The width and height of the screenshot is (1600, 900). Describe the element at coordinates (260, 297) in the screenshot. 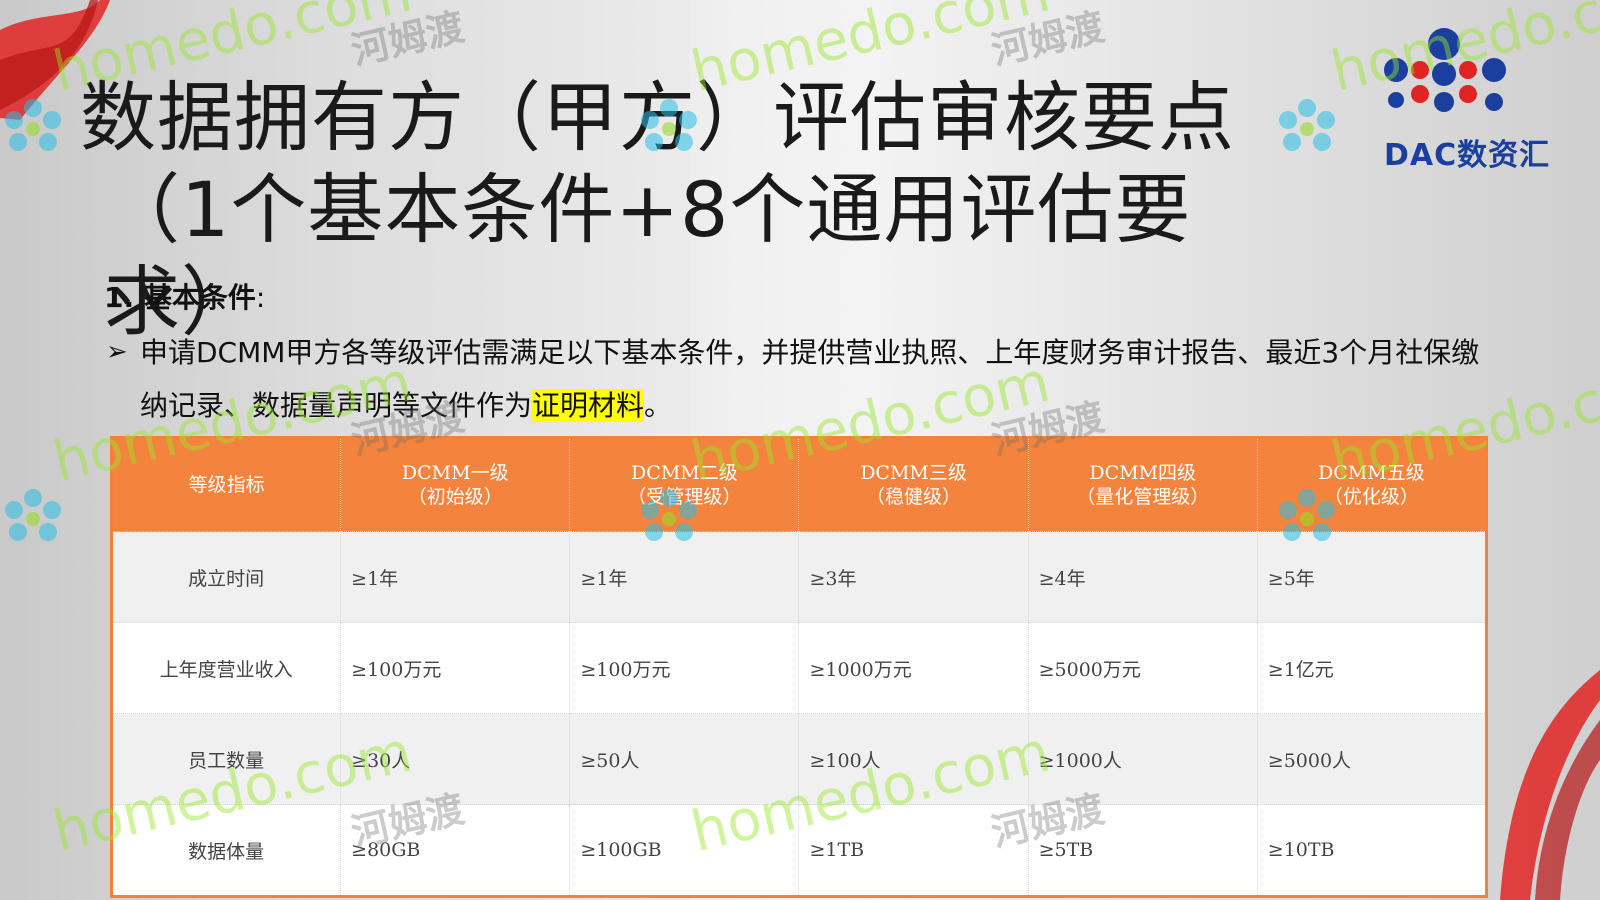

I see `section-colon: :` at that location.